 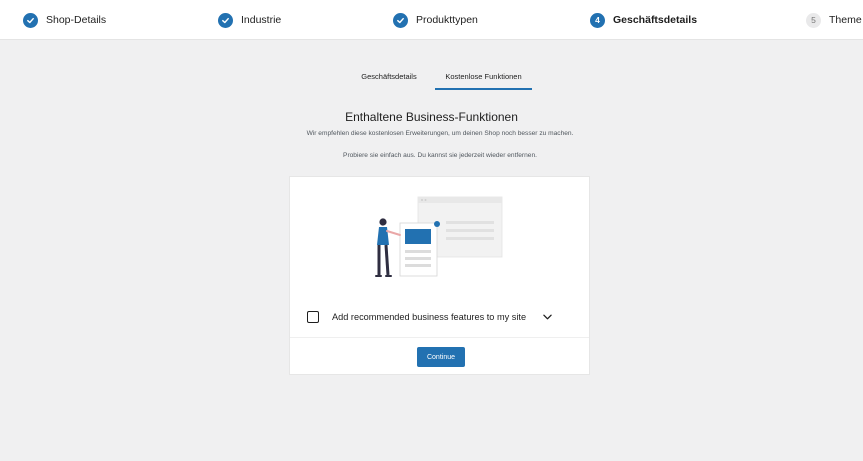 What do you see at coordinates (813, 20) in the screenshot?
I see `step-number-badge: 5` at bounding box center [813, 20].